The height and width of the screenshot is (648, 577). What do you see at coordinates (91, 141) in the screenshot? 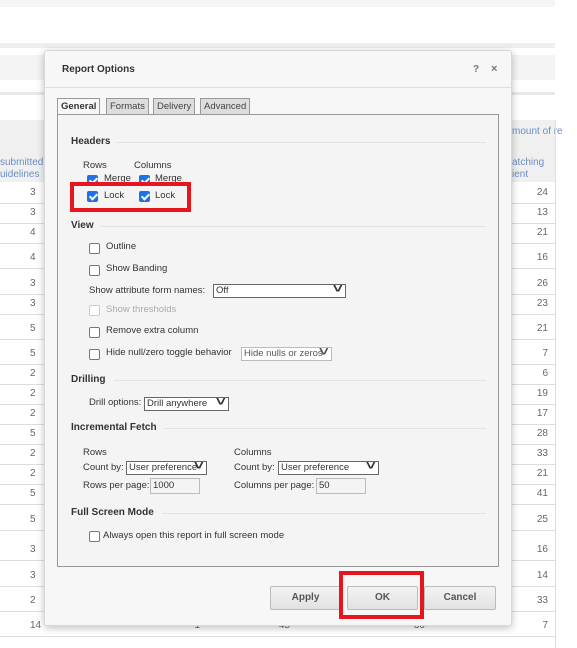
I see `headers-section-title: Headers` at bounding box center [91, 141].